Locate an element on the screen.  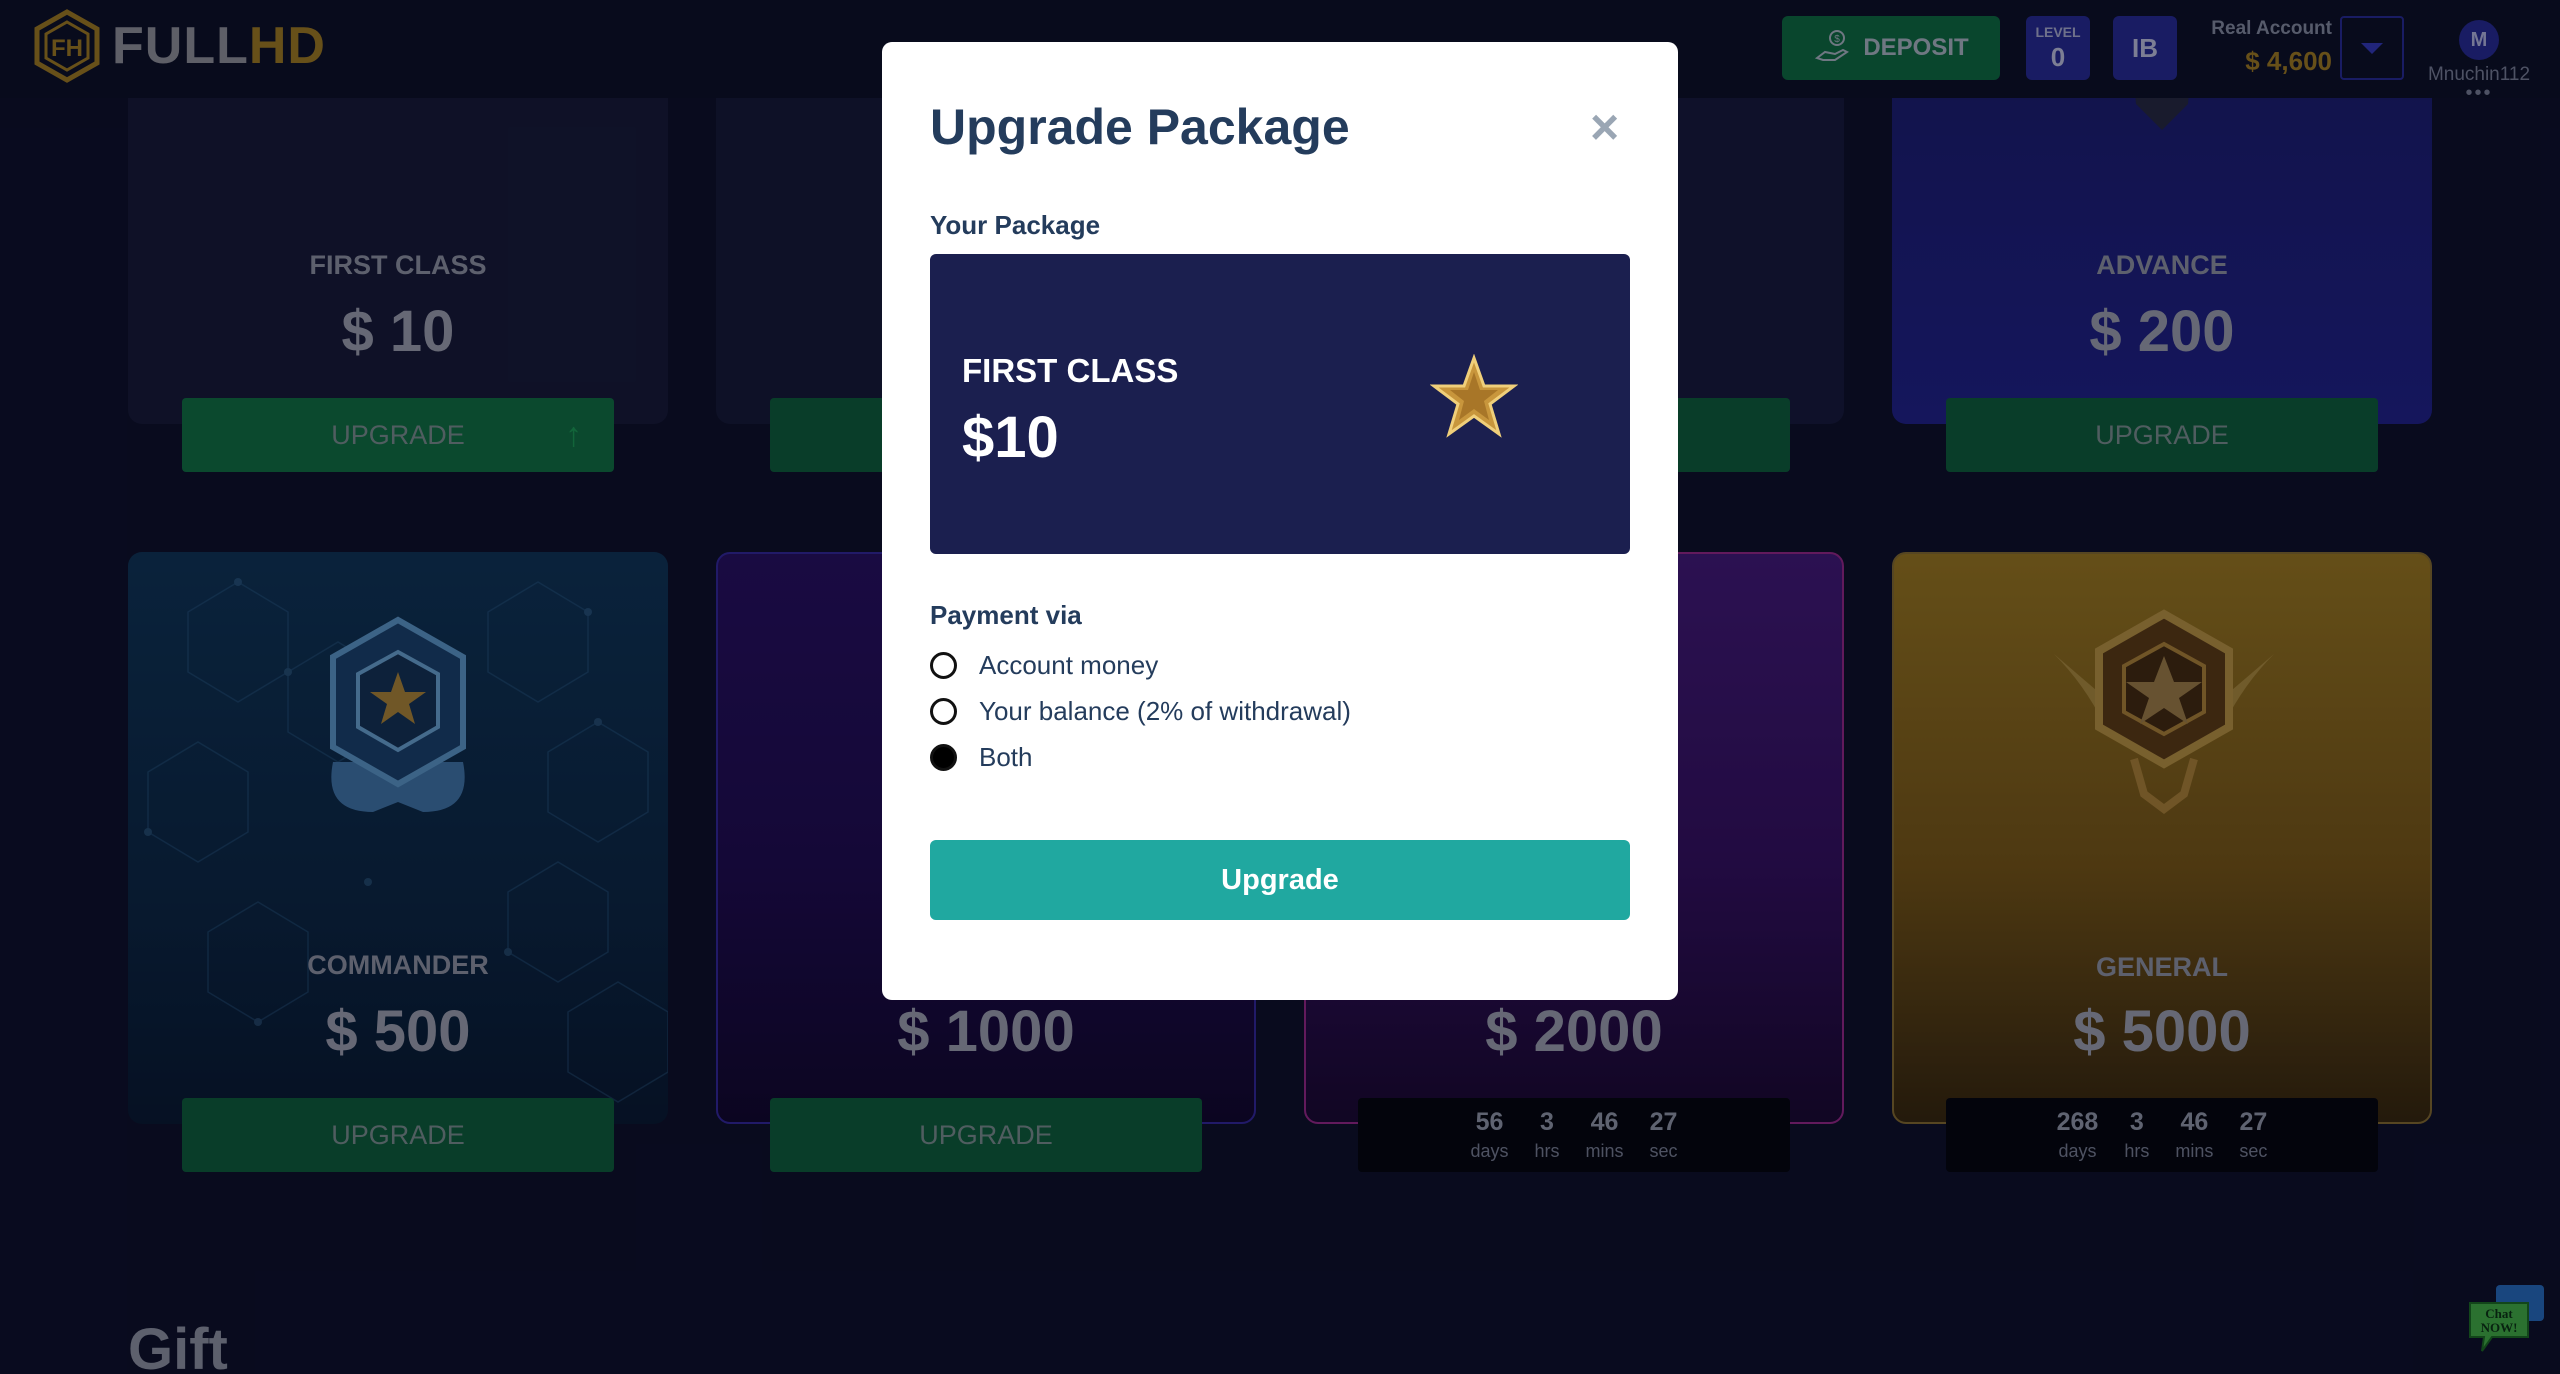
your-package-label: Your Package is located at coordinates (1015, 225).